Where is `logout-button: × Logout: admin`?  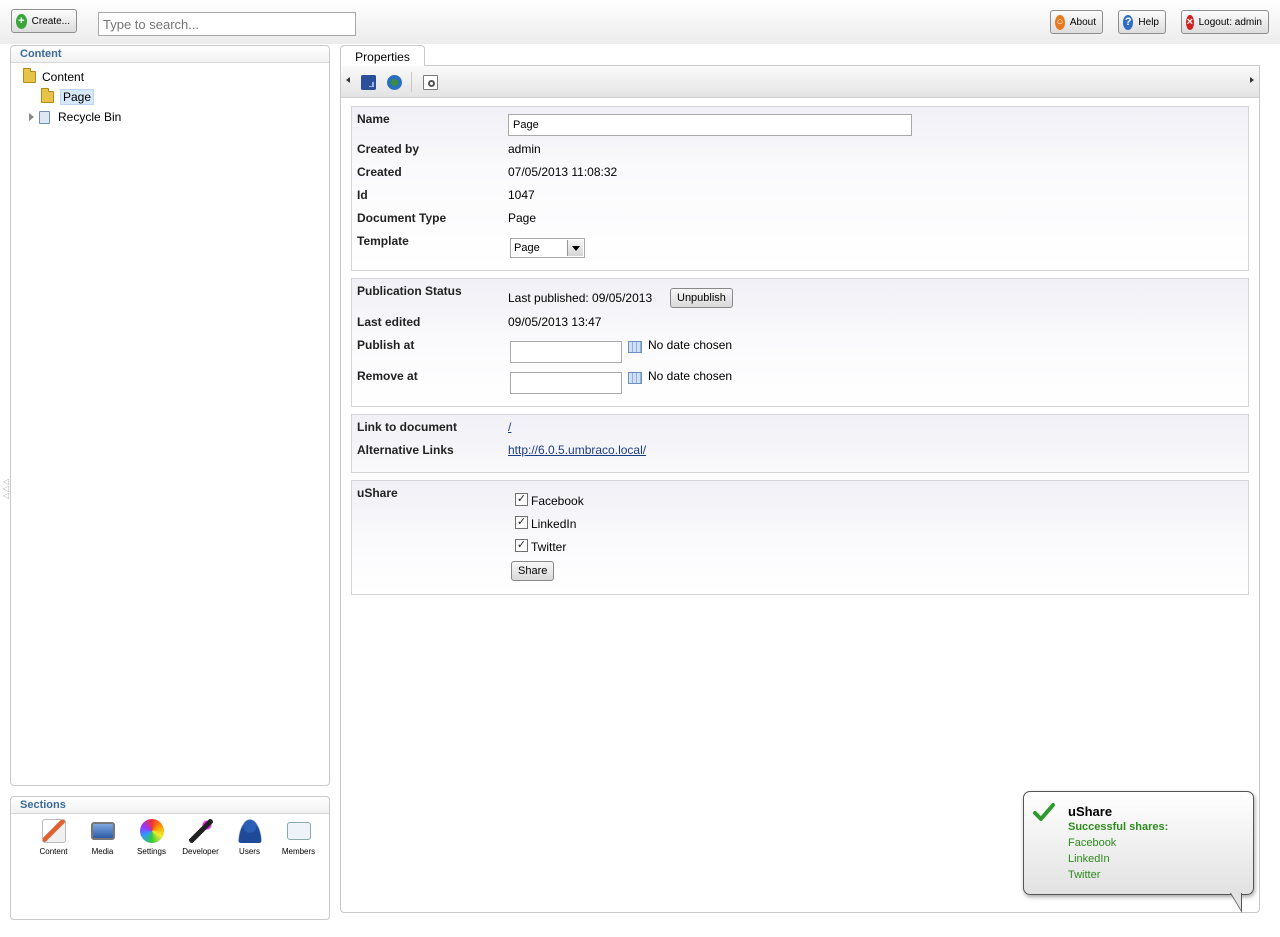 logout-button: × Logout: admin is located at coordinates (1225, 22).